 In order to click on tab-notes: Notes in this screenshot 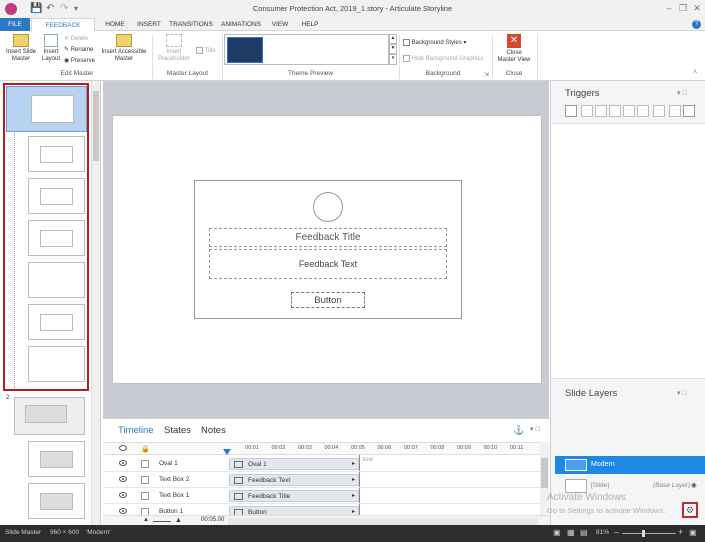, I will do `click(213, 430)`.